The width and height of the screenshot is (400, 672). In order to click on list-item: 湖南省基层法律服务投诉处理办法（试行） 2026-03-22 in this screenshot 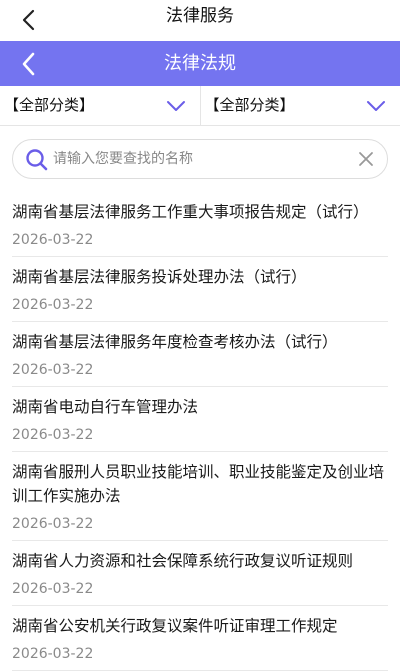, I will do `click(200, 289)`.